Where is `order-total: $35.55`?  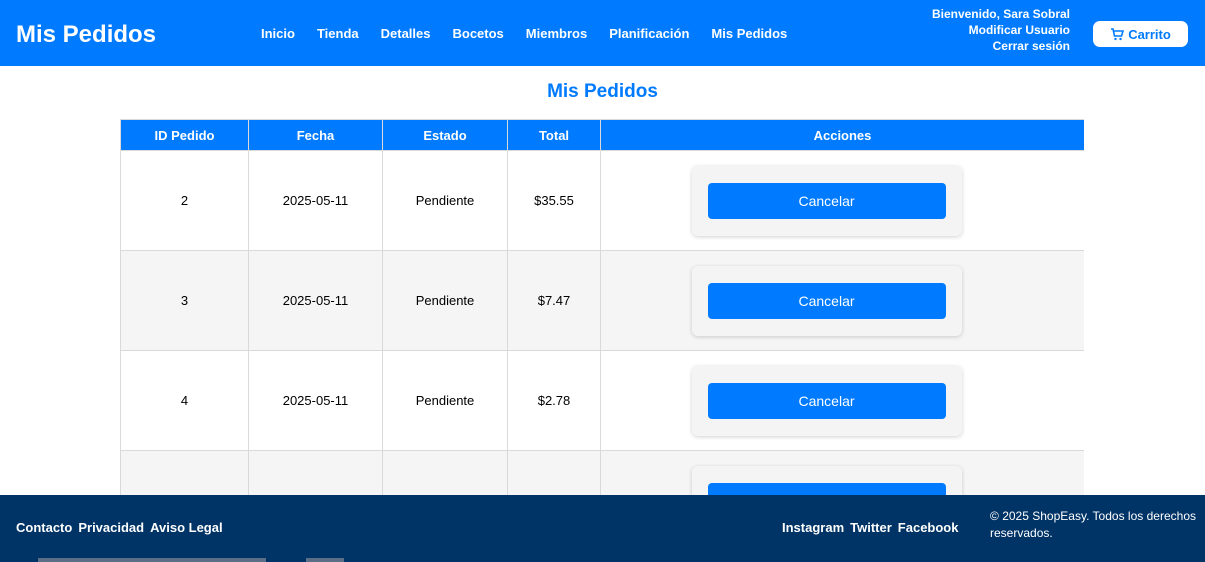
order-total: $35.55 is located at coordinates (554, 200).